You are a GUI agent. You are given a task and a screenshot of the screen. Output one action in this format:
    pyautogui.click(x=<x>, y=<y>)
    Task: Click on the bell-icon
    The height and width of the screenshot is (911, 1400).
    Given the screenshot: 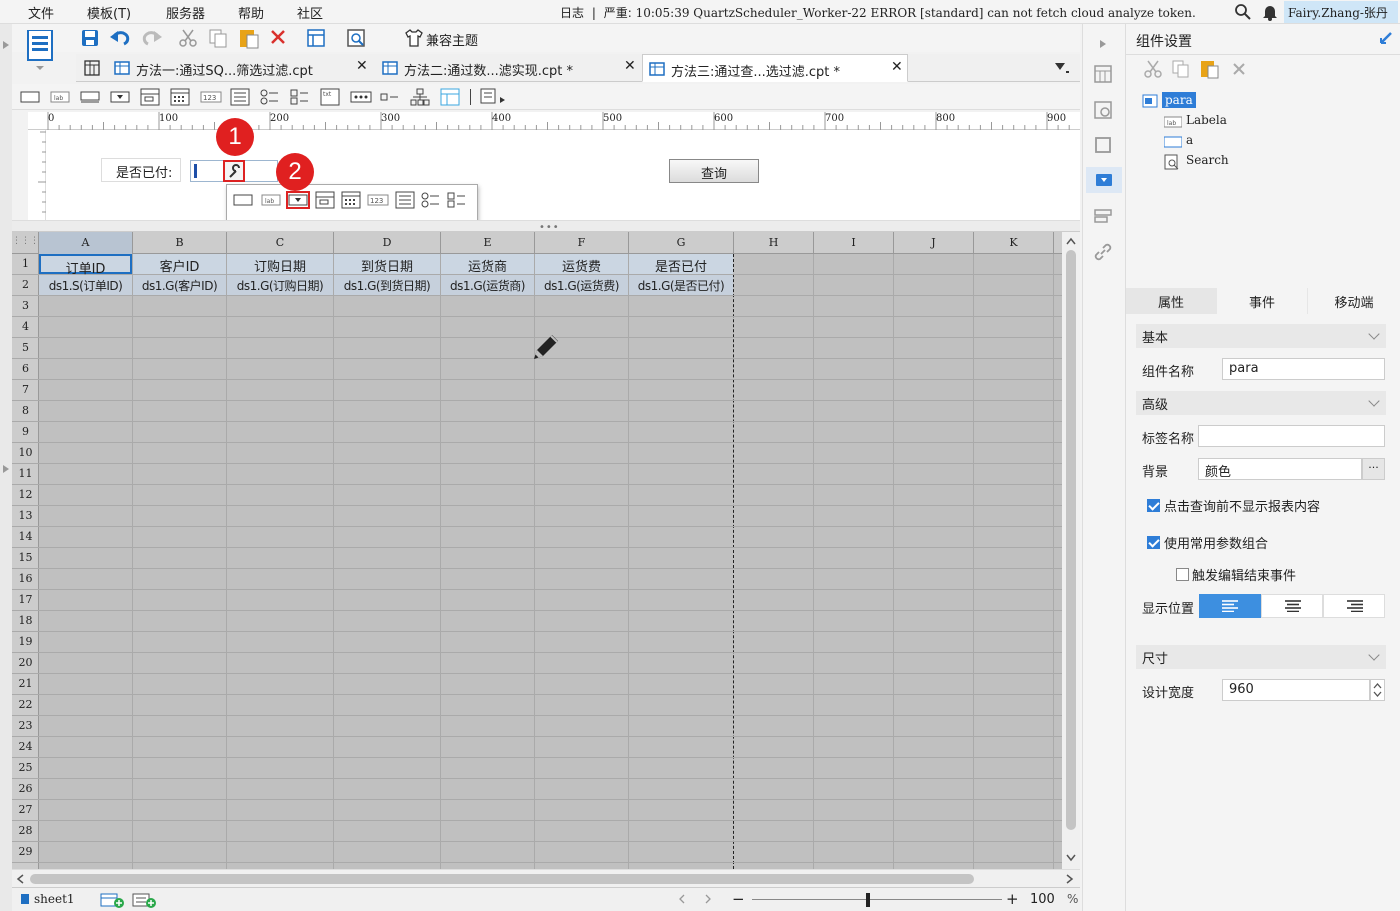 What is the action you would take?
    pyautogui.click(x=1270, y=12)
    